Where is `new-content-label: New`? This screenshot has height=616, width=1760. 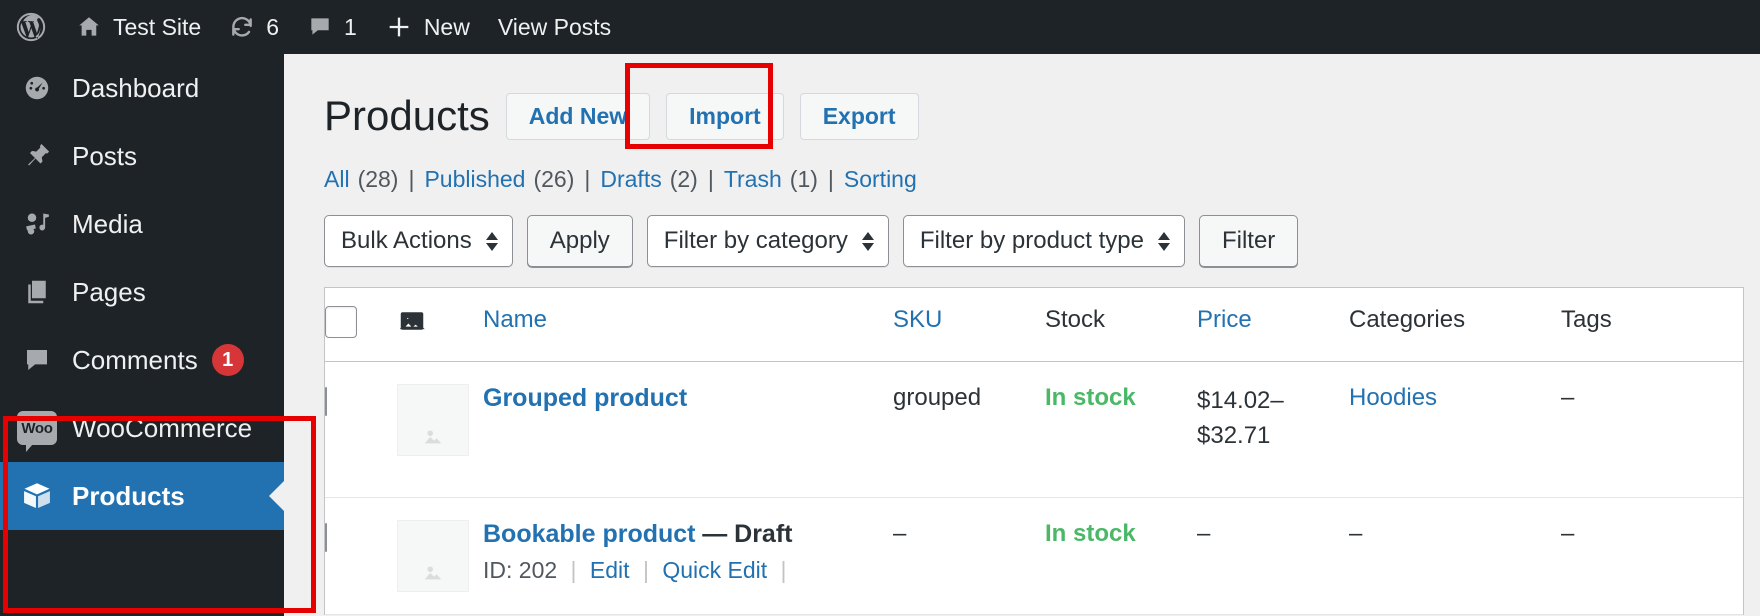 new-content-label: New is located at coordinates (446, 26).